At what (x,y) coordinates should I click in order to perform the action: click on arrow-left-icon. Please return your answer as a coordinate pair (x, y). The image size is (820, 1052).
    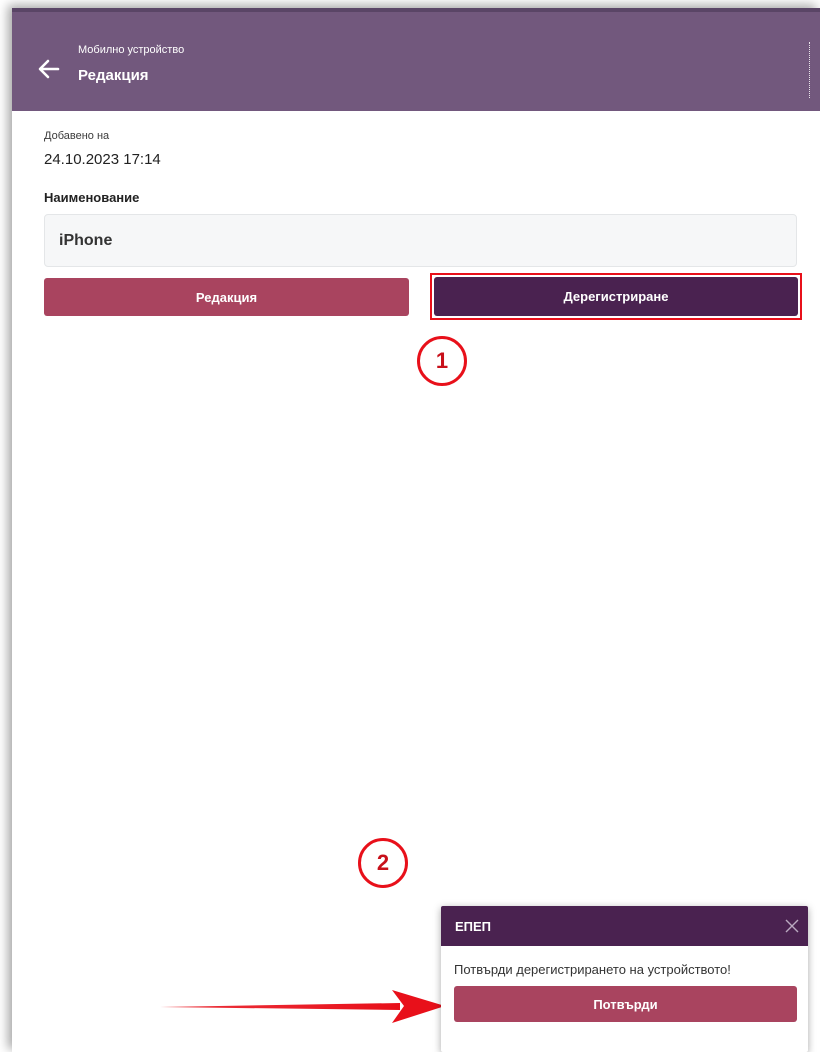
    Looking at the image, I should click on (49, 69).